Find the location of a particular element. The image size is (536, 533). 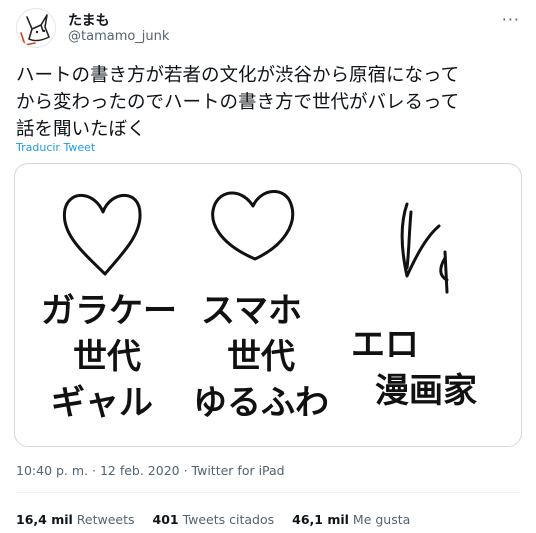

quotes-count: 401 is located at coordinates (165, 519).